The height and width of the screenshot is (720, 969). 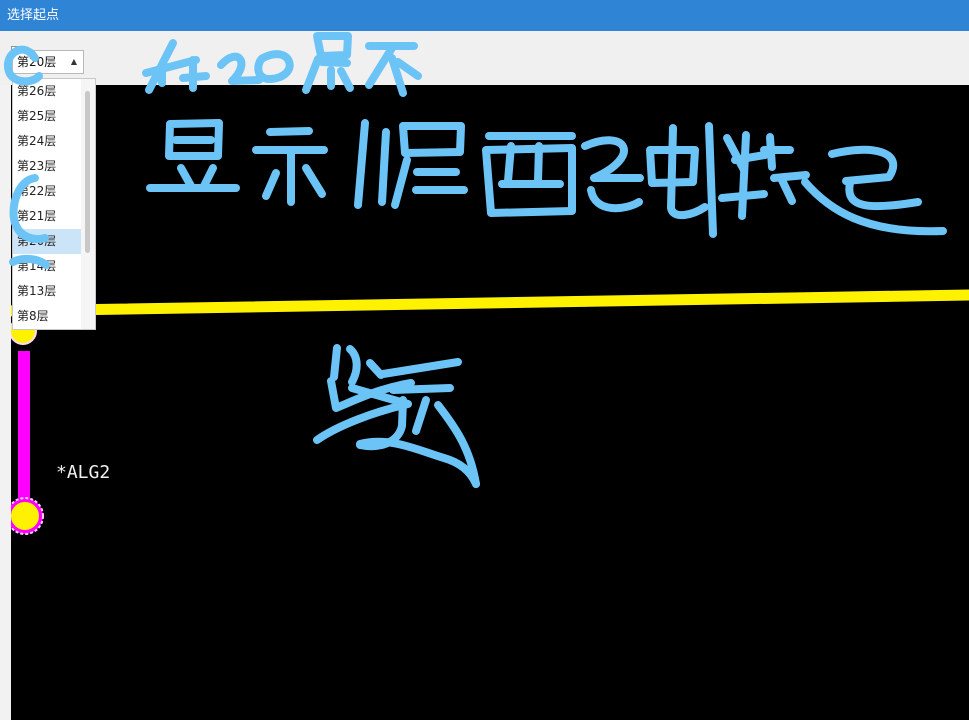 I want to click on layer-option: 第26层, so click(x=48, y=91).